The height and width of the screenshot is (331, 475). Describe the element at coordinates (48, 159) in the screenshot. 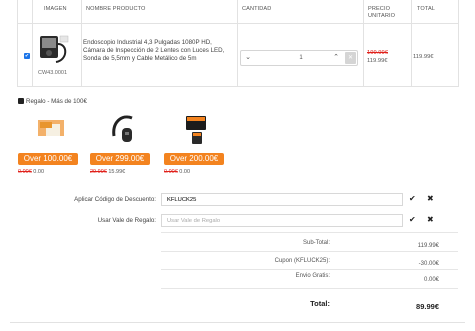

I see `gift-threshold-tag: Over 100.00€` at that location.